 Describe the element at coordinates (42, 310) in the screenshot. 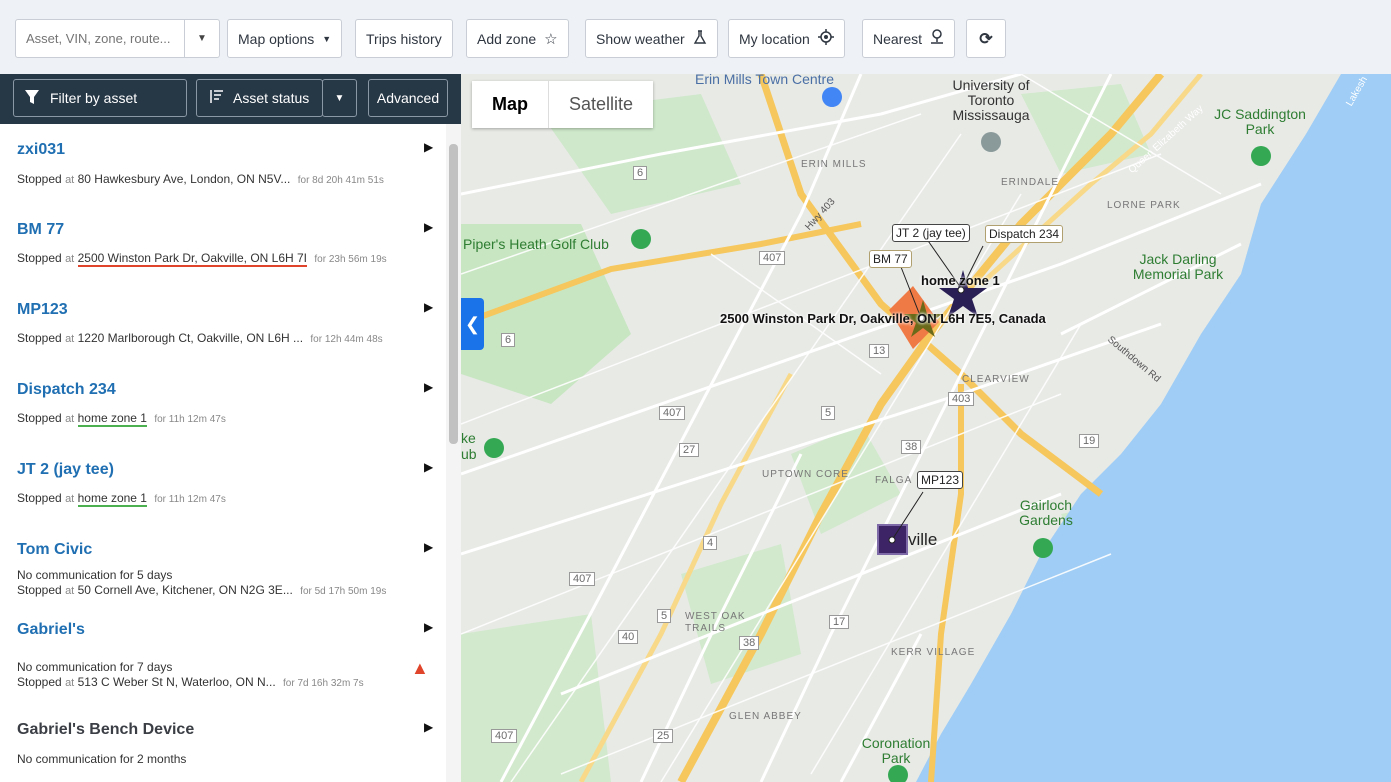

I see `asset-name: MP123` at that location.